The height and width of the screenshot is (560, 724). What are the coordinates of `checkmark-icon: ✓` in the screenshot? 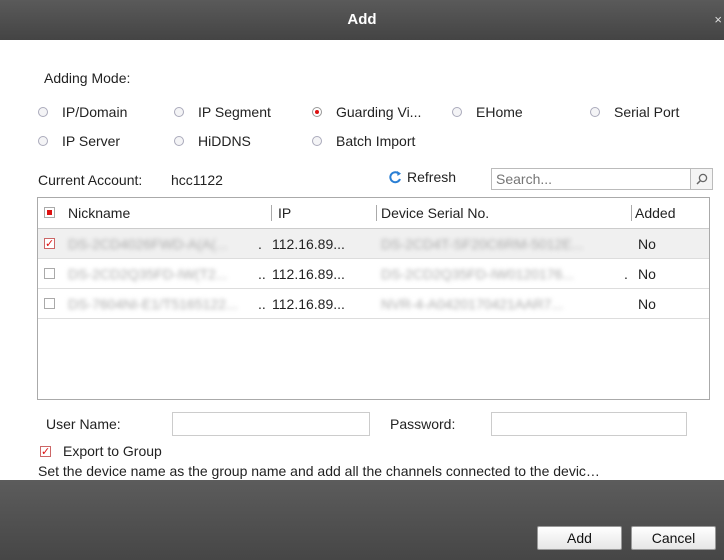 It's located at (45, 451).